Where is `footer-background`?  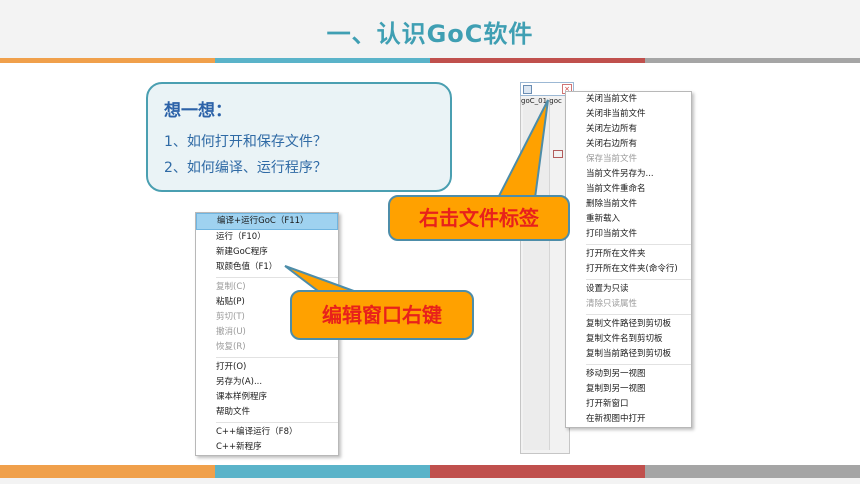 footer-background is located at coordinates (430, 481).